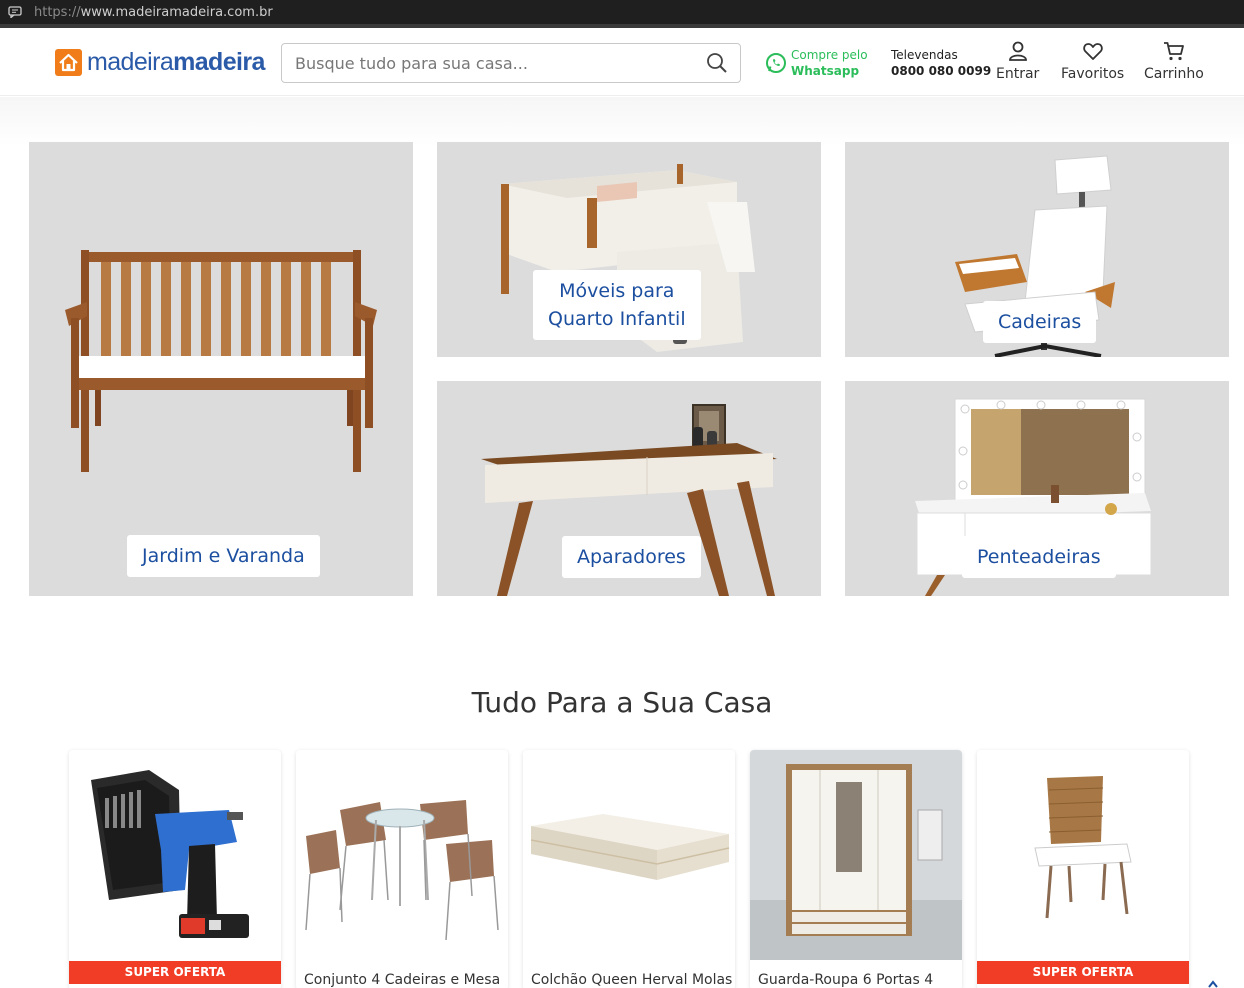 The width and height of the screenshot is (1244, 988). I want to click on whatsapp-line2: Whatsapp, so click(825, 71).